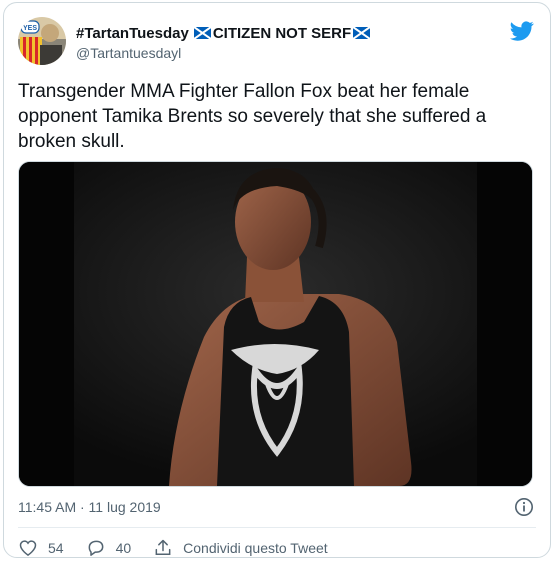 The width and height of the screenshot is (556, 562). What do you see at coordinates (255, 548) in the screenshot?
I see `share-label: Condividi questo Tweet` at bounding box center [255, 548].